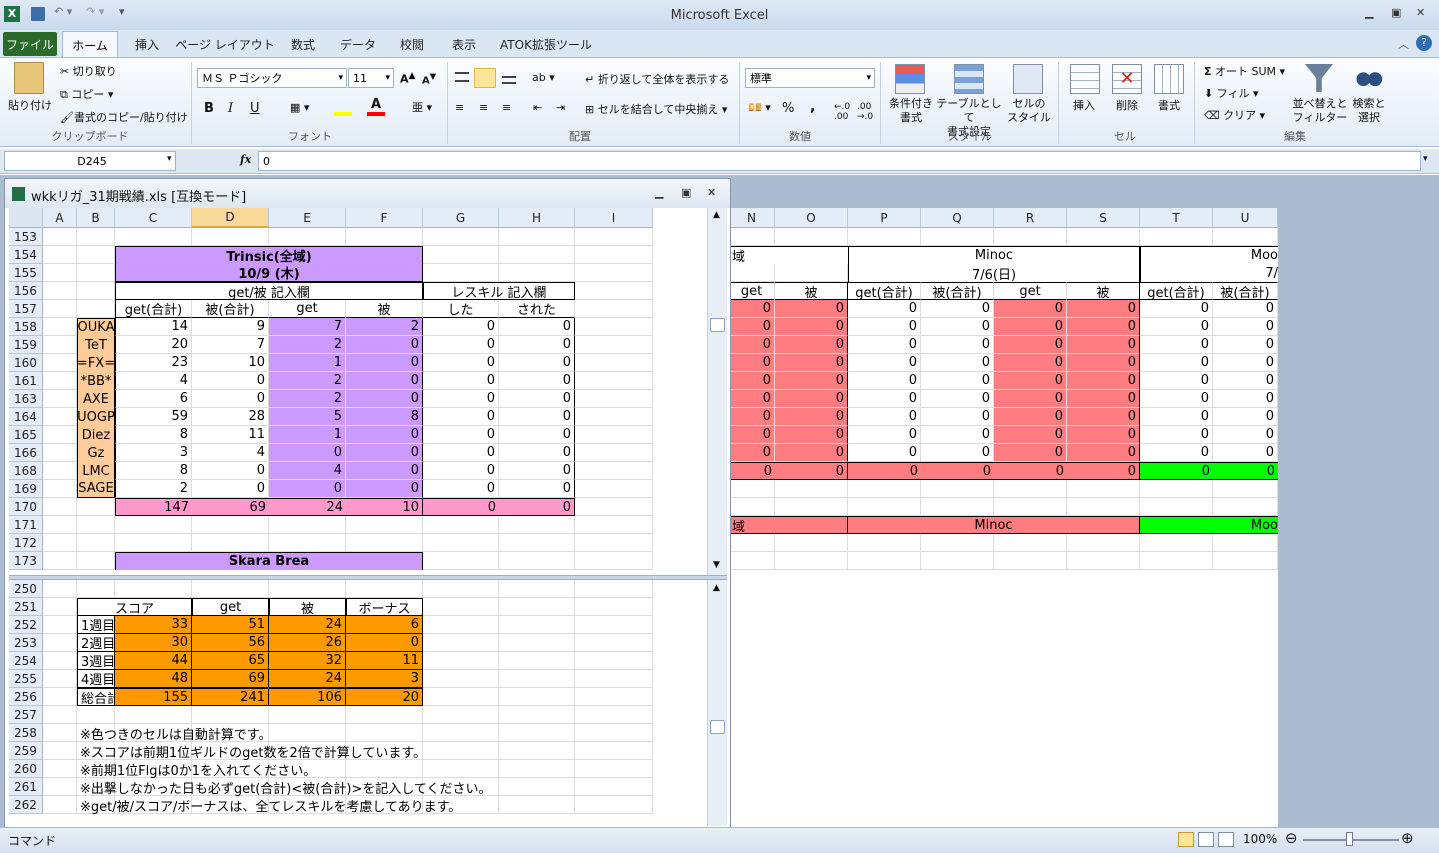 The height and width of the screenshot is (853, 1439). Describe the element at coordinates (96, 381) in the screenshot. I see `guild-name: *BB*` at that location.